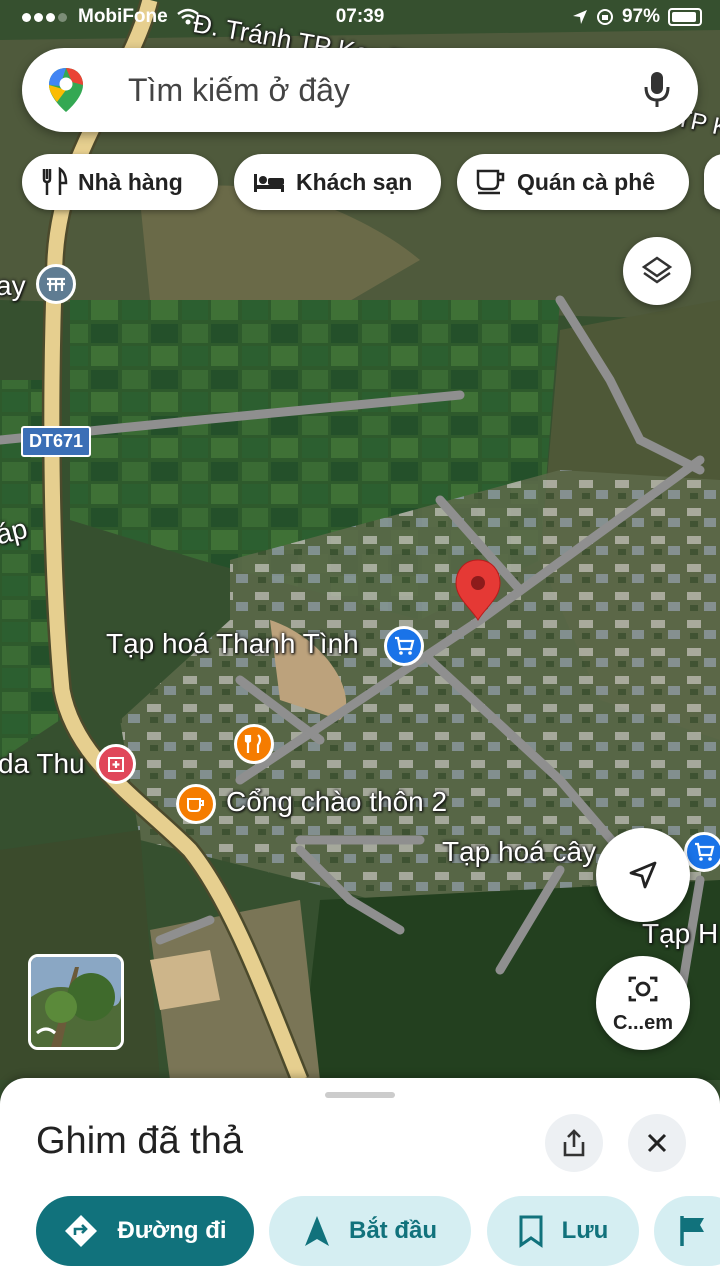 Image resolution: width=720 pixels, height=1280 pixels. Describe the element at coordinates (116, 764) in the screenshot. I see `hospital-poi-icon` at that location.